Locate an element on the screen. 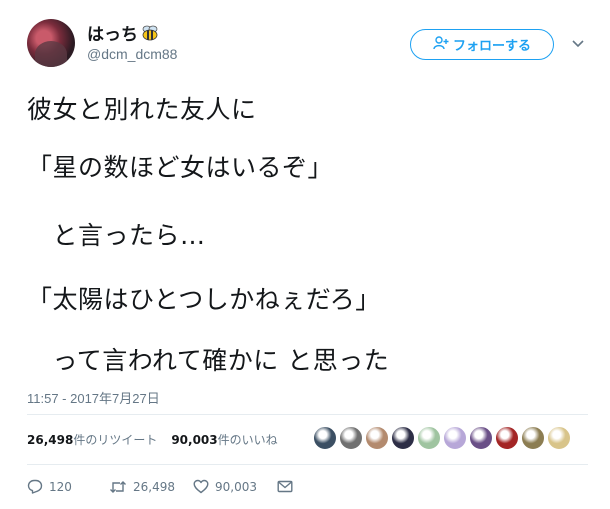 This screenshot has height=509, width=610. message-button is located at coordinates (285, 486).